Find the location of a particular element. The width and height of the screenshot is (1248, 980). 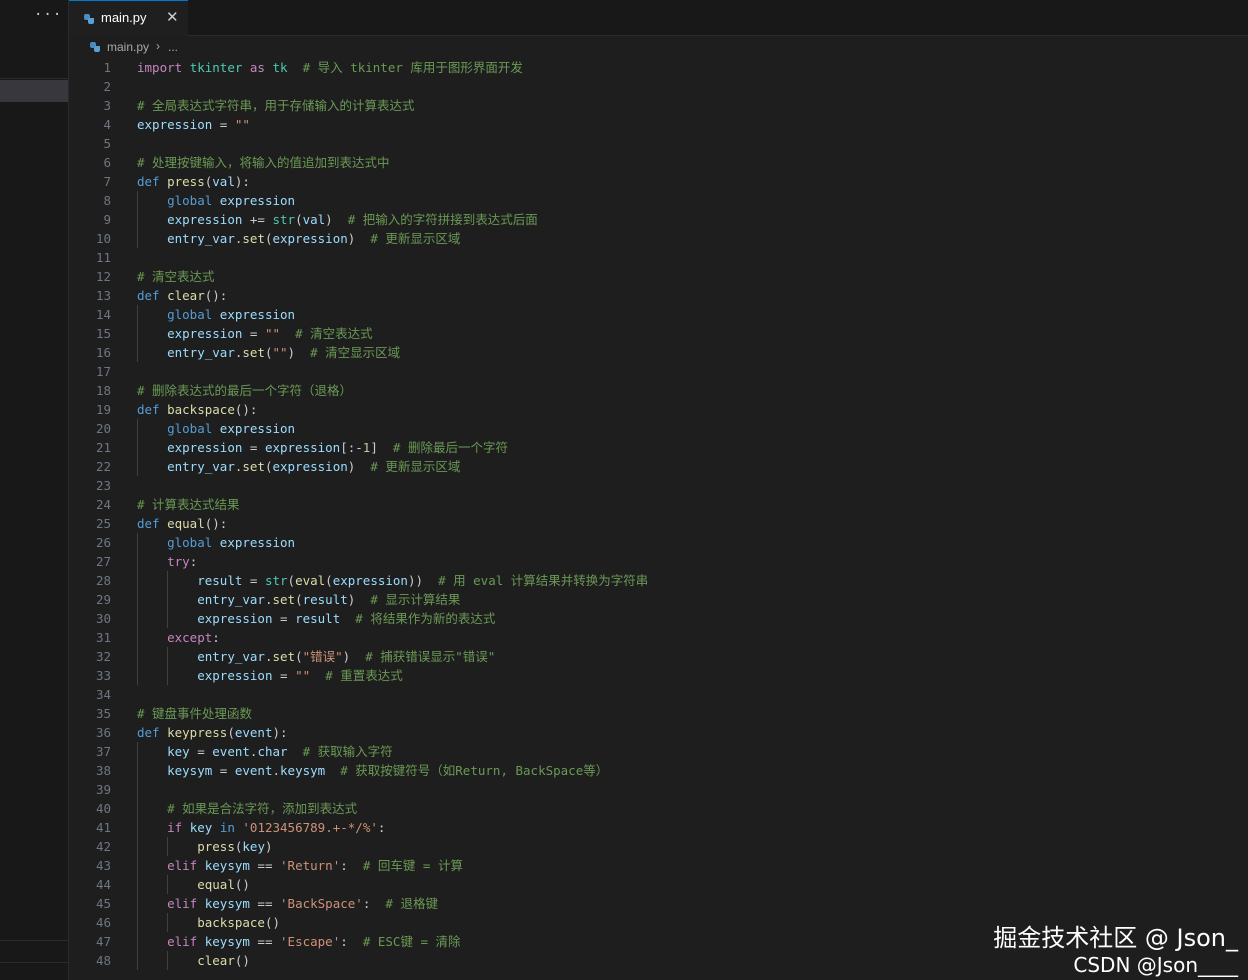

code-token: # 获取输入字符 is located at coordinates (347, 751).